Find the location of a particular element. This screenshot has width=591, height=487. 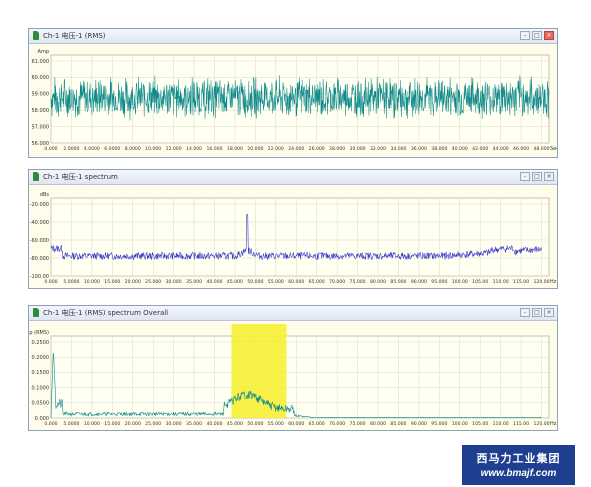

y-tick-label: 61.000 is located at coordinates (41, 62).